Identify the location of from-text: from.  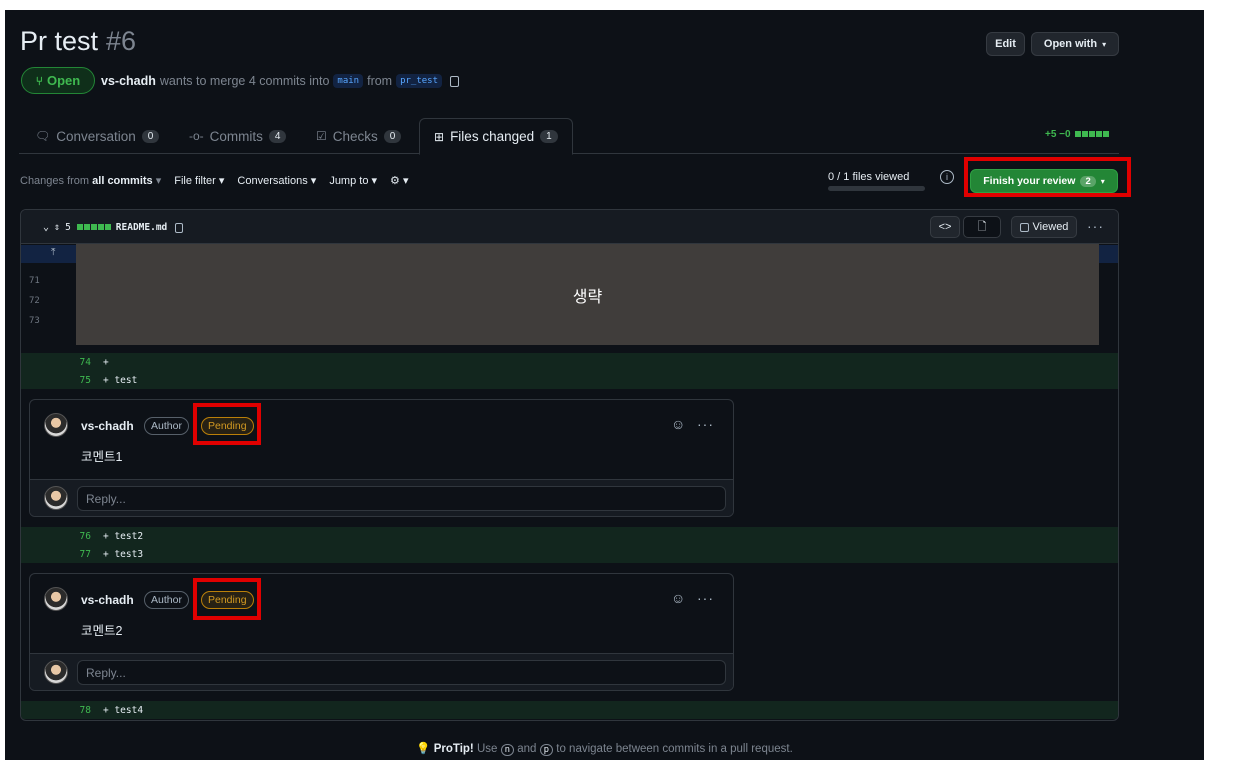
(380, 81).